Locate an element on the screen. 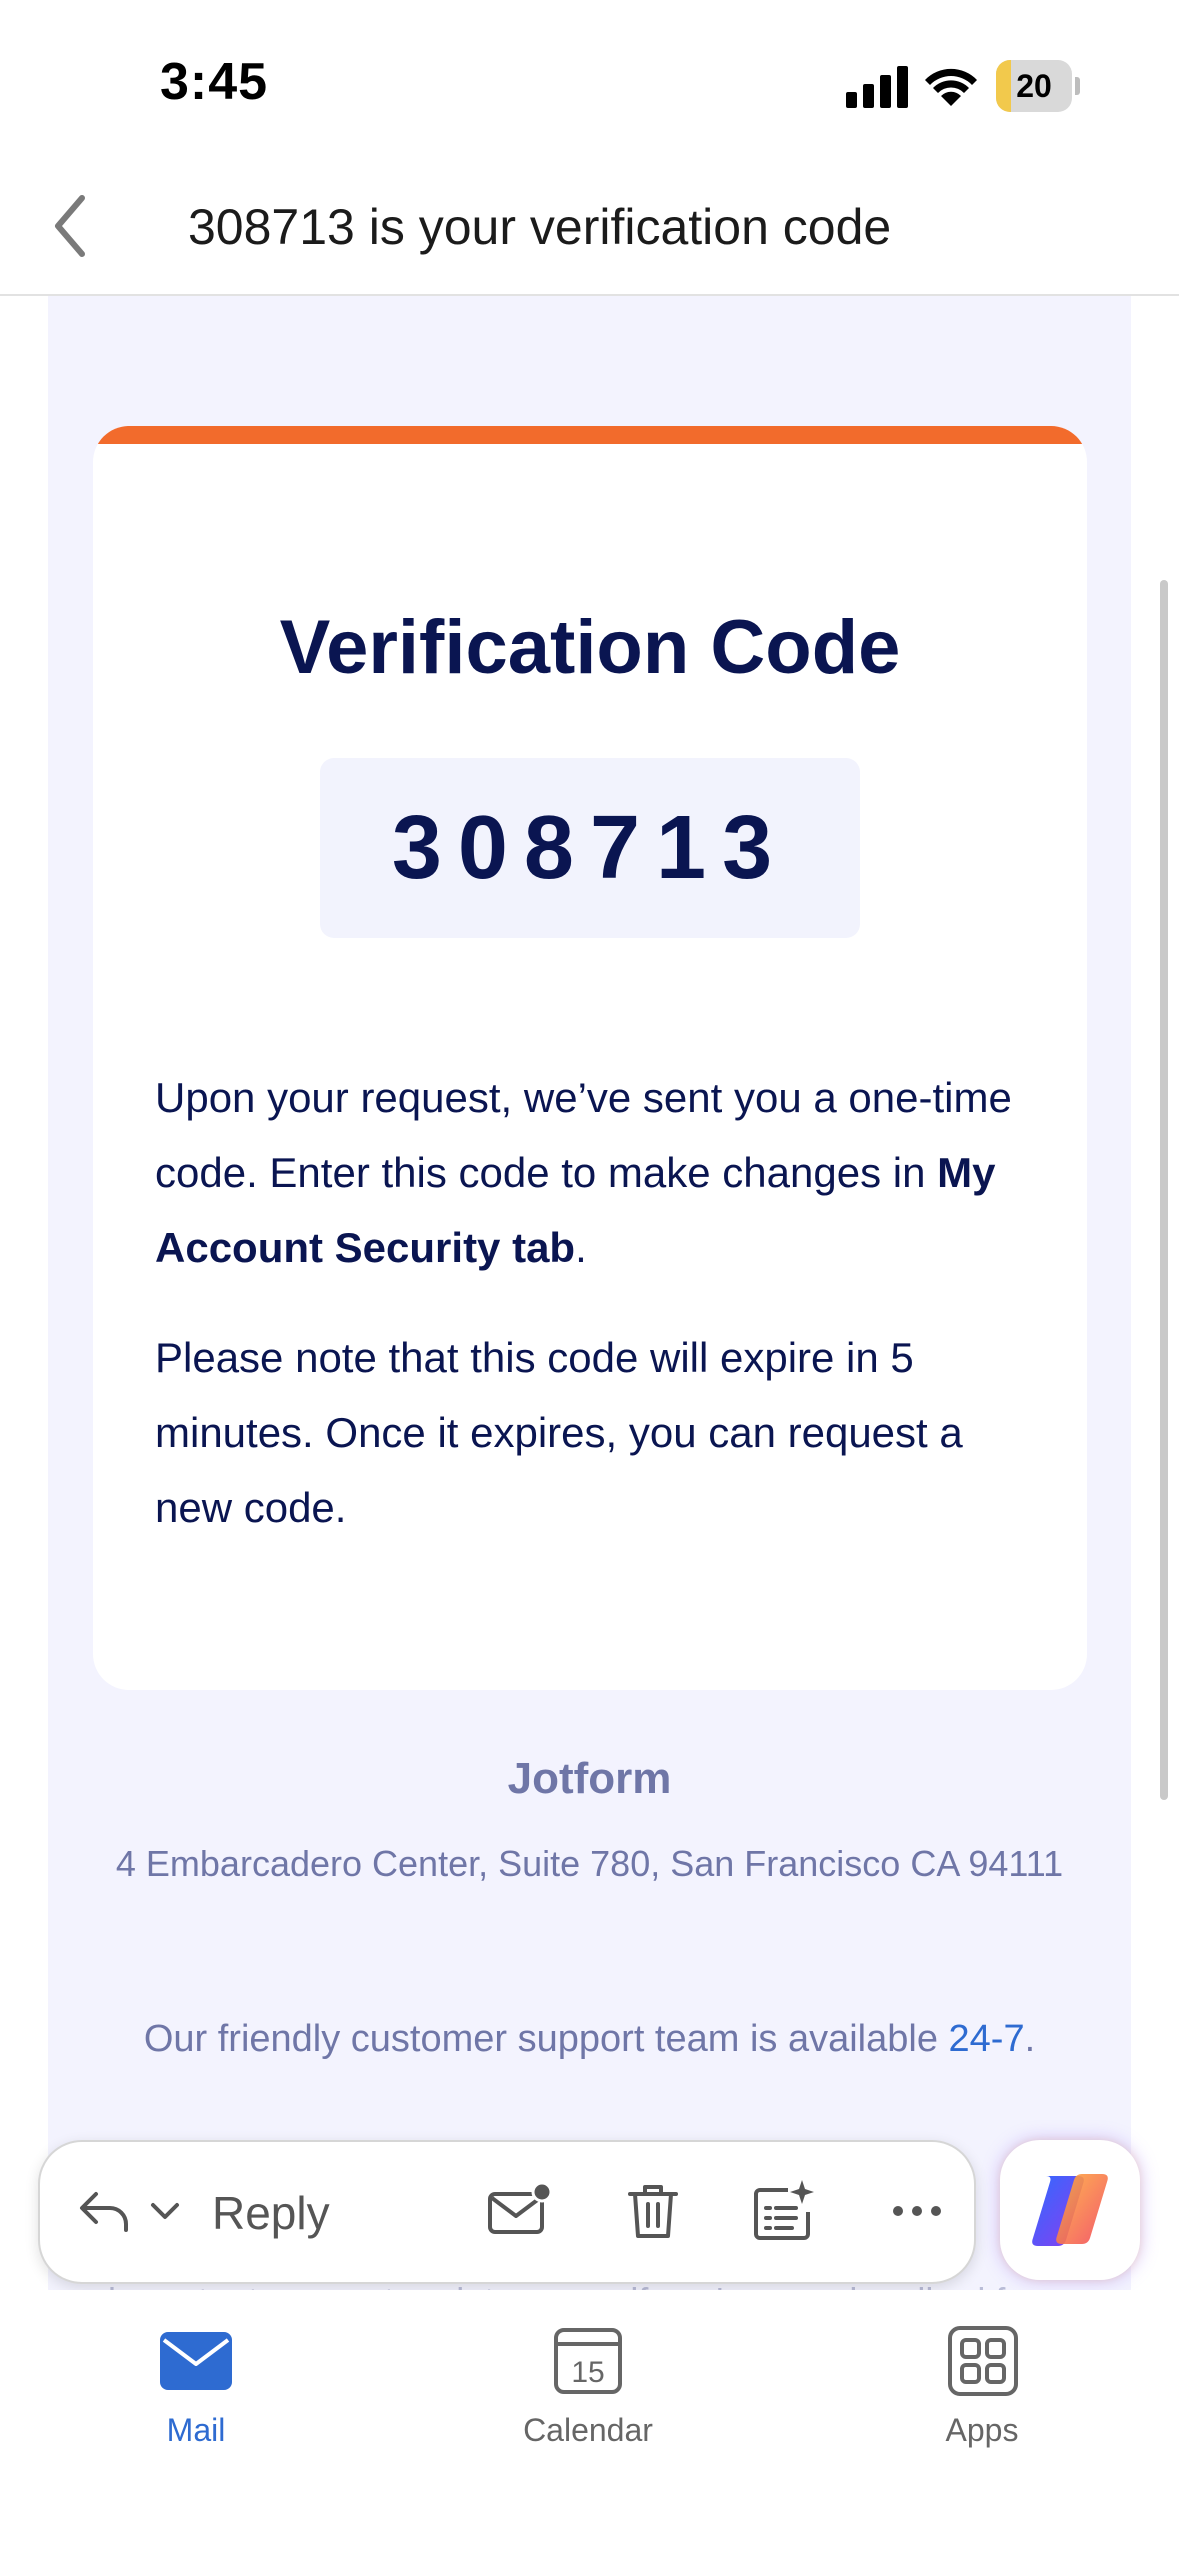 The height and width of the screenshot is (2556, 1179). calendar-day: 15 is located at coordinates (587, 2372).